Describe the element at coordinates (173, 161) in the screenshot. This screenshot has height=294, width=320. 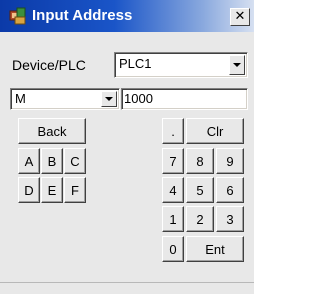
I see `key-7: 7` at that location.